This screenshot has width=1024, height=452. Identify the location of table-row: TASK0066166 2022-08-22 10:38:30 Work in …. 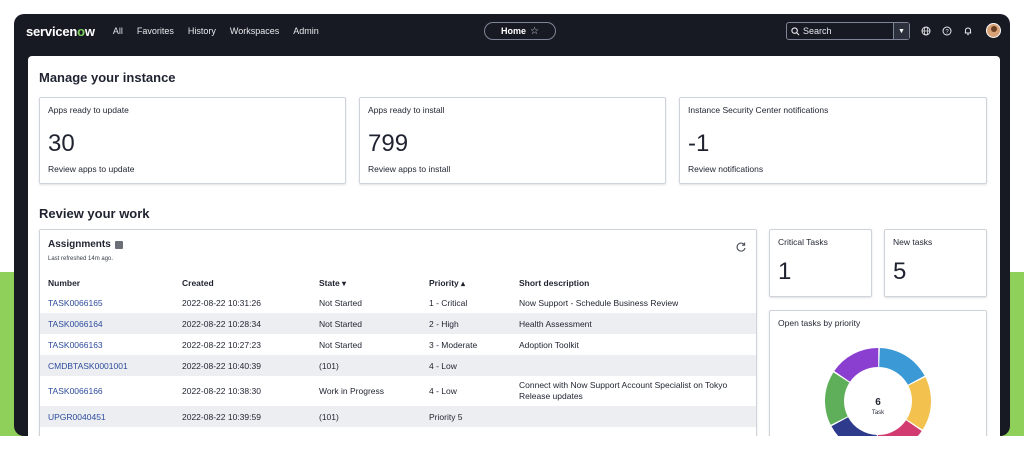
(398, 391).